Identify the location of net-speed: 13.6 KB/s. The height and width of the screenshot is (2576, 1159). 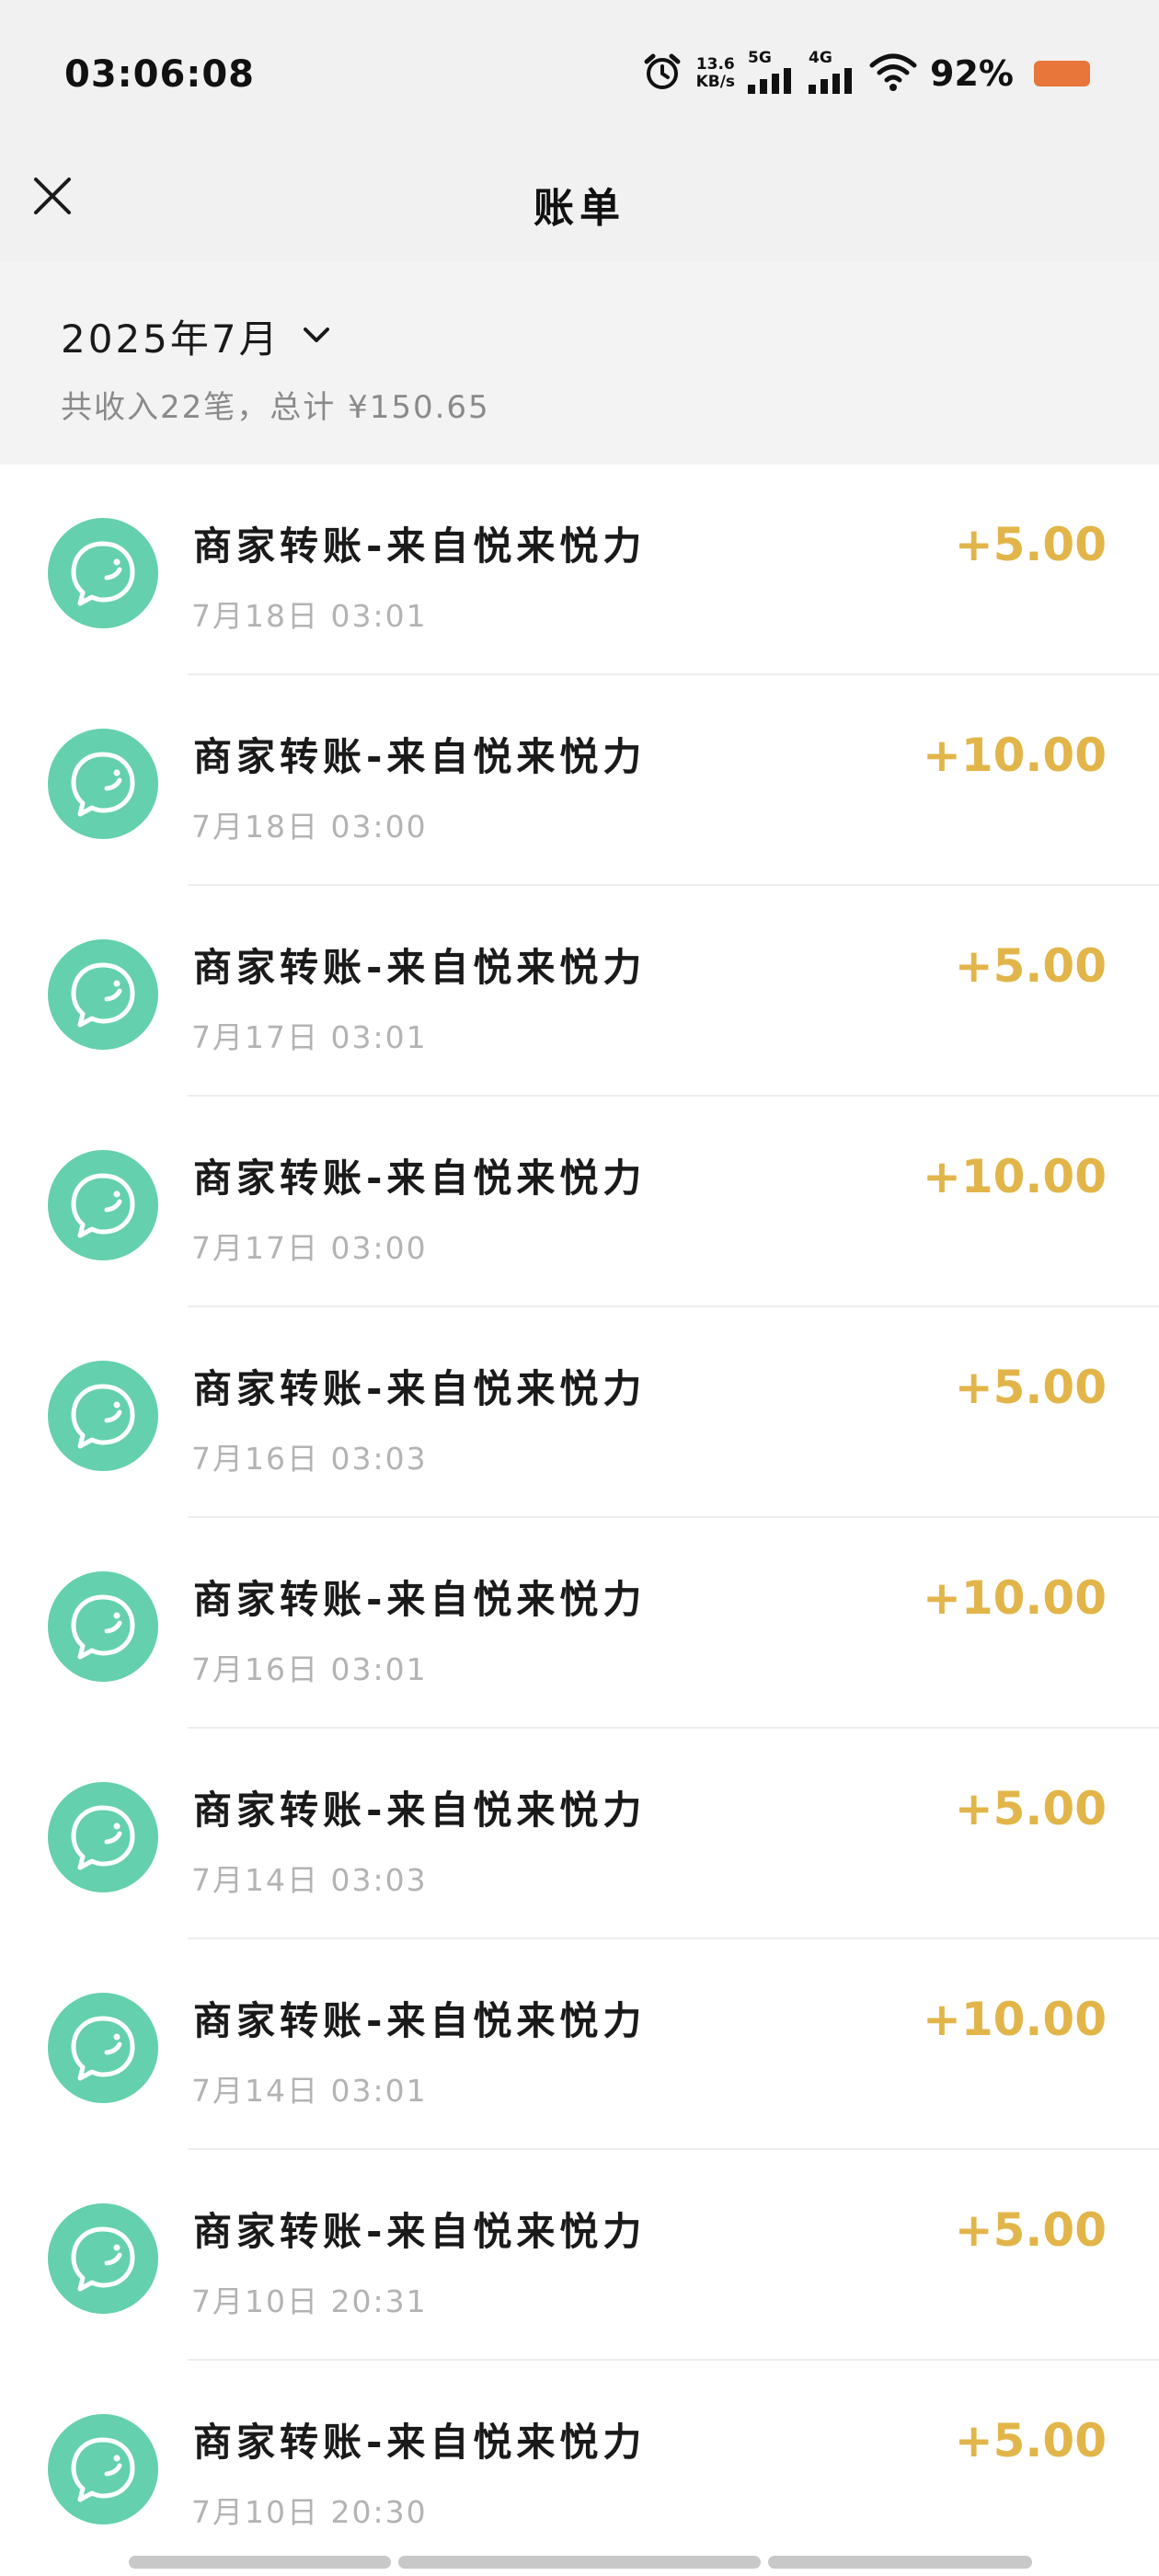
(715, 73).